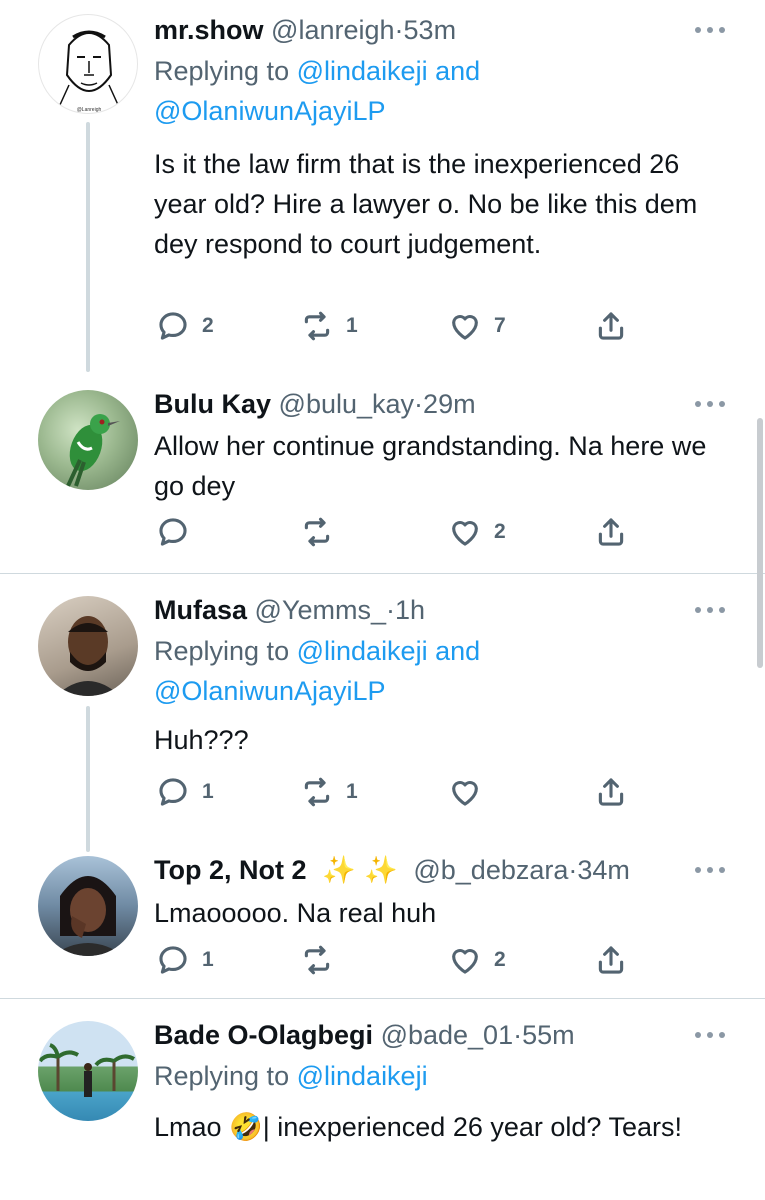 The image size is (765, 1200). What do you see at coordinates (447, 1035) in the screenshot?
I see `user-handle: @bade_01` at bounding box center [447, 1035].